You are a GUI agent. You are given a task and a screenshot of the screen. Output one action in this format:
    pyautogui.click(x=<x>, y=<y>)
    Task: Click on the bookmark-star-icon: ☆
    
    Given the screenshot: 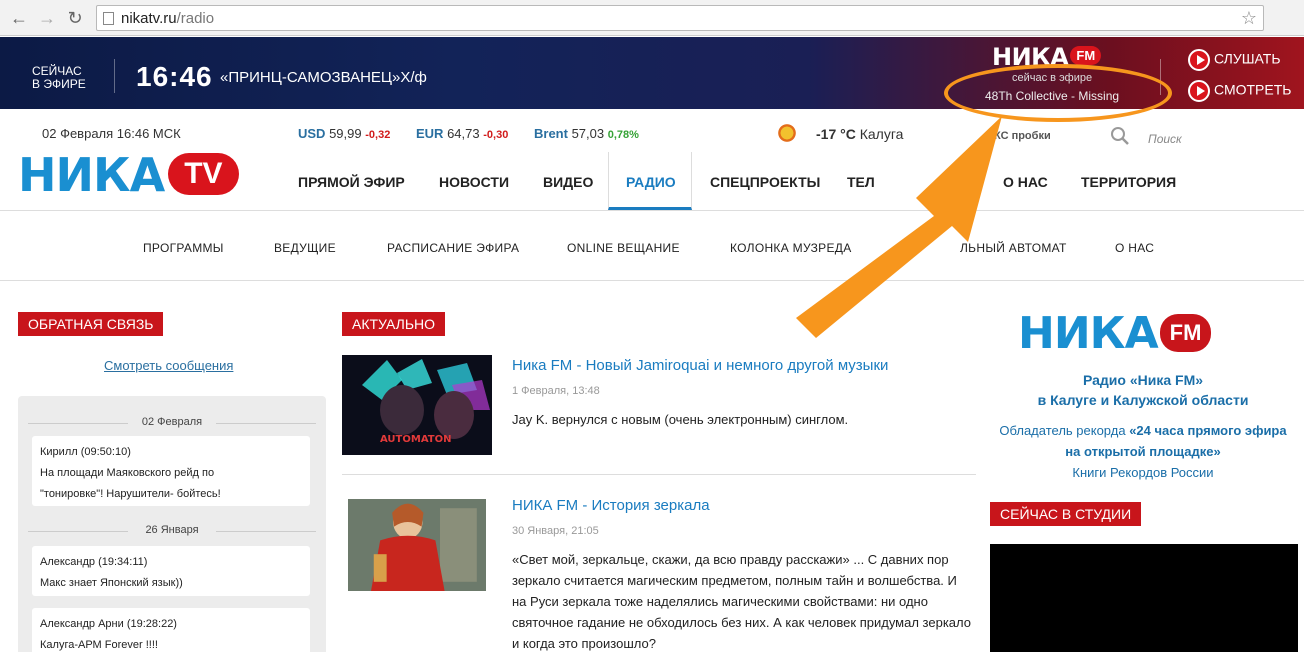 What is the action you would take?
    pyautogui.click(x=1249, y=18)
    